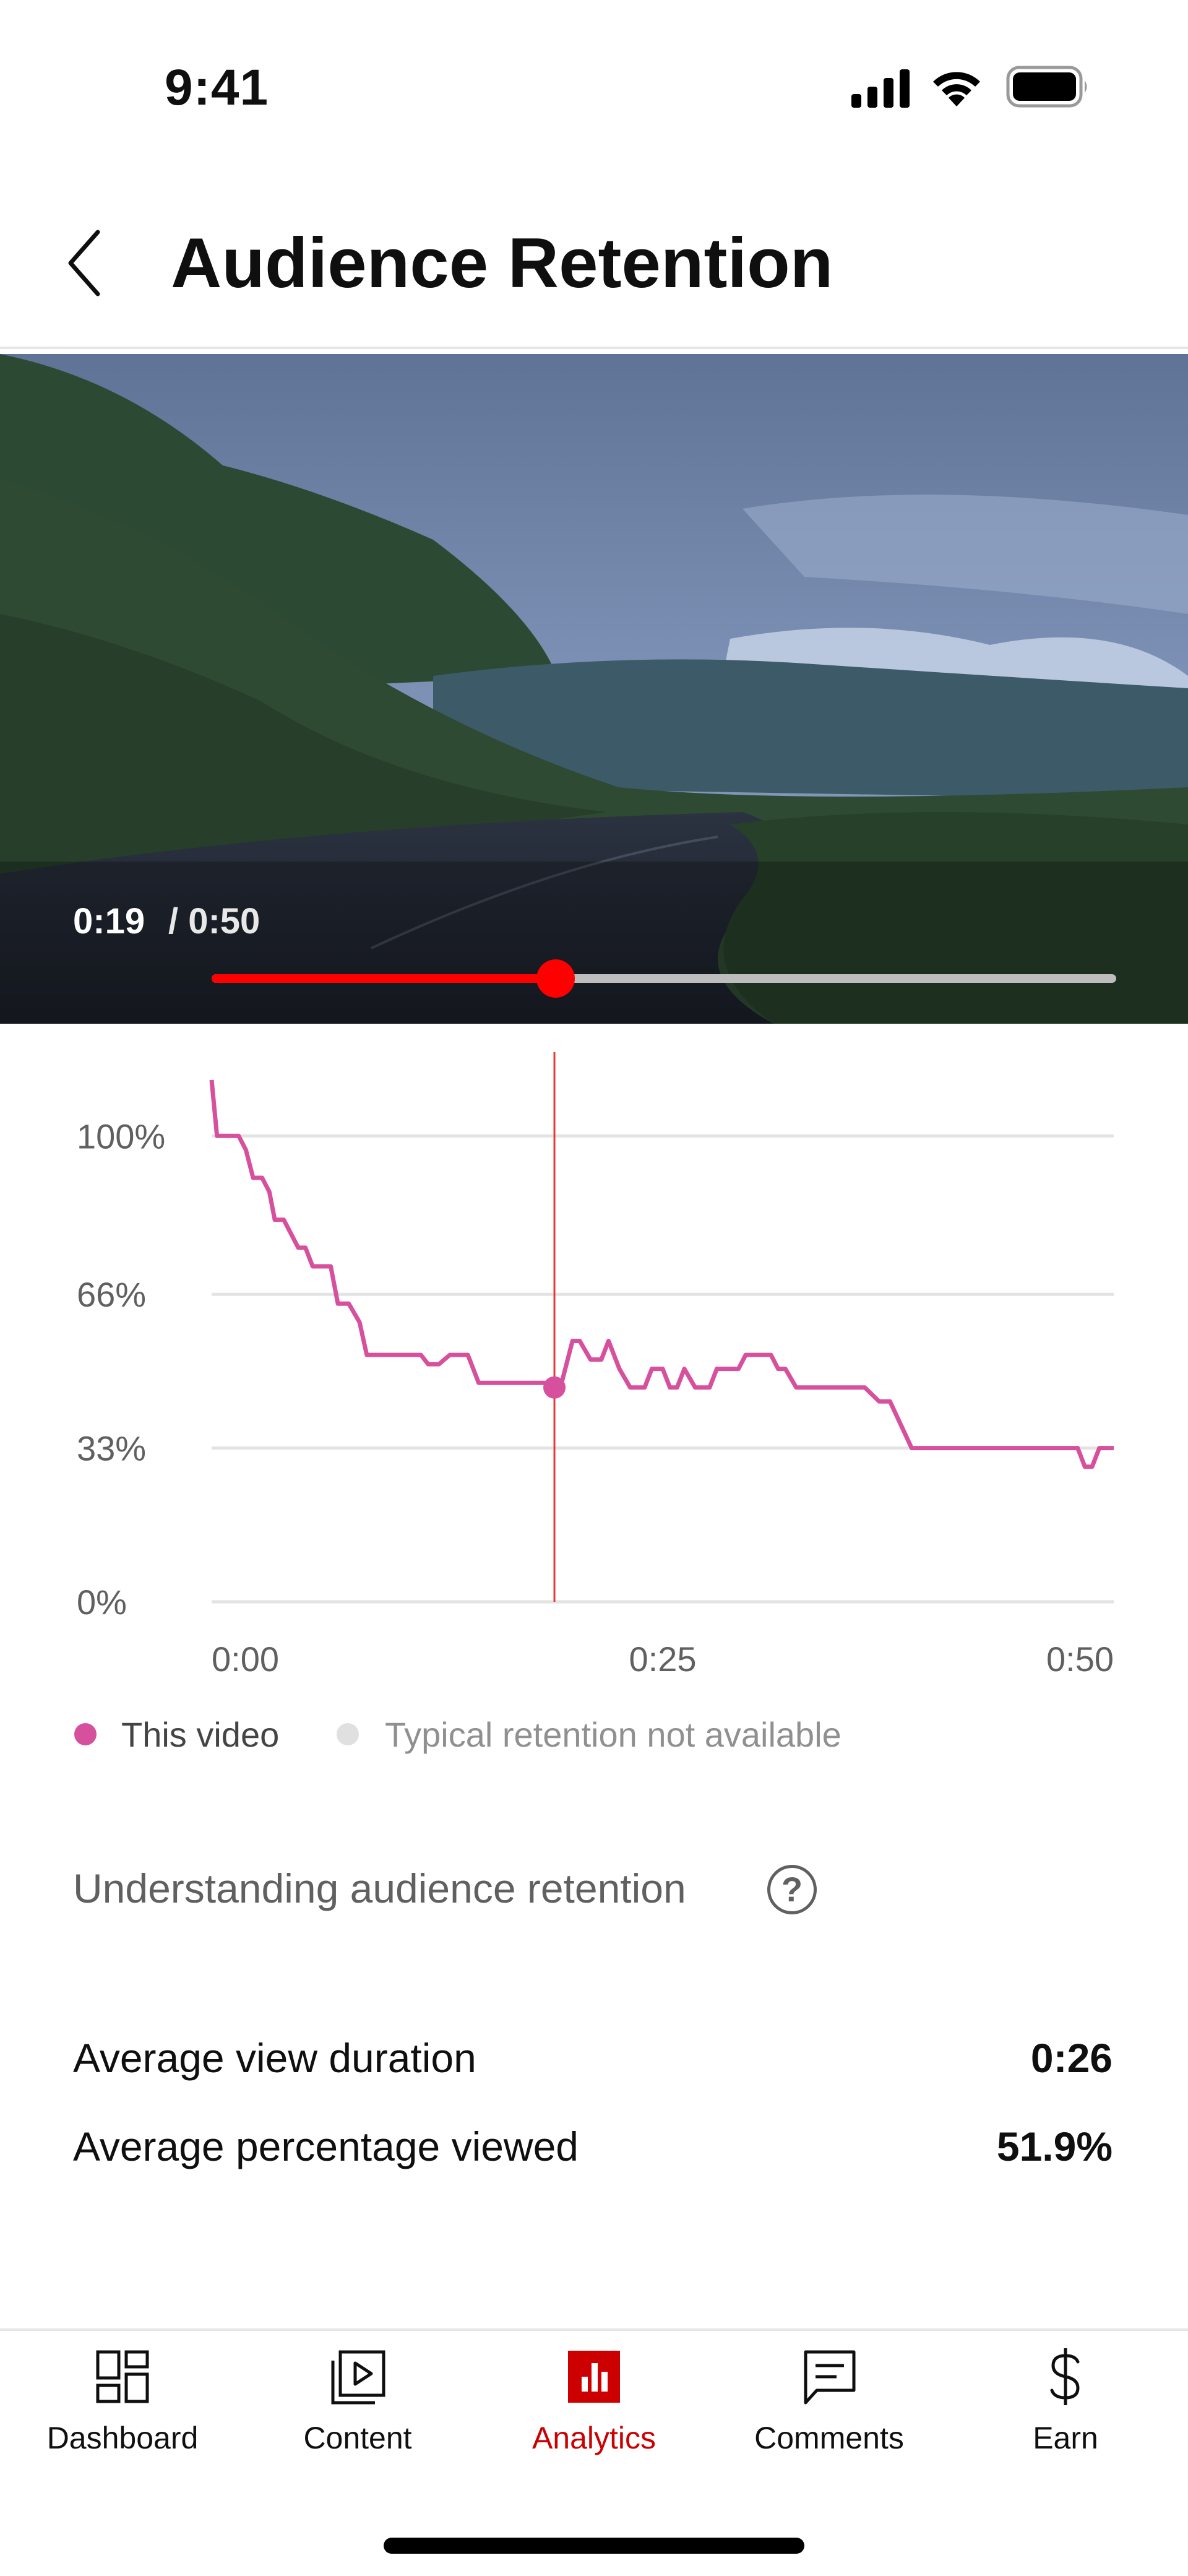 This screenshot has height=2576, width=1188. What do you see at coordinates (86, 263) in the screenshot?
I see `back-button` at bounding box center [86, 263].